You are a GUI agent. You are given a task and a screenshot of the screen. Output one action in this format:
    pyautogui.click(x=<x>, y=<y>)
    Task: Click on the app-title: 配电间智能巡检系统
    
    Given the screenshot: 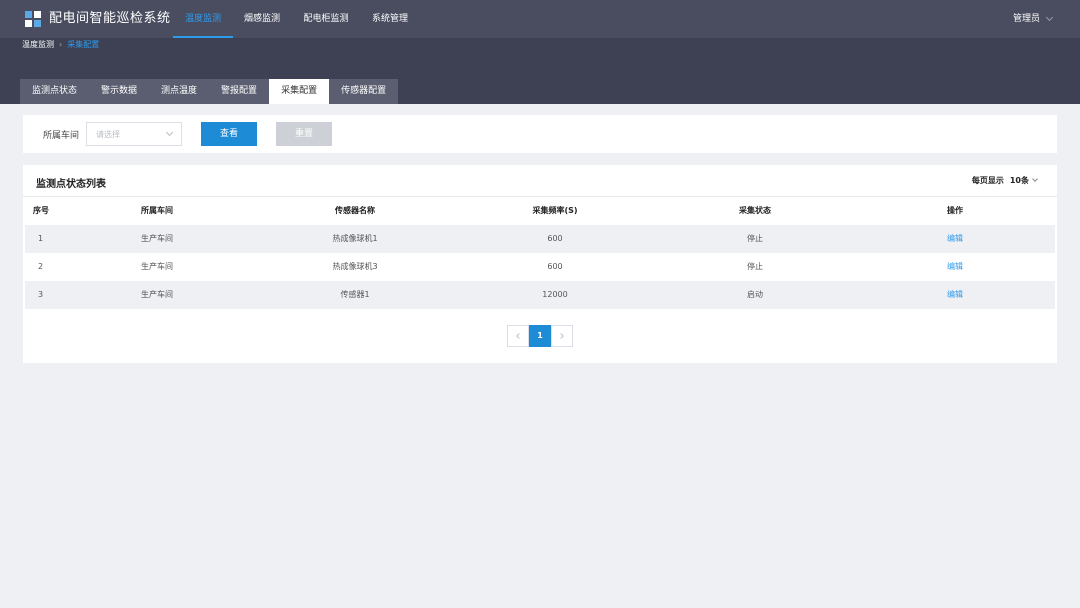 What is the action you would take?
    pyautogui.click(x=110, y=18)
    